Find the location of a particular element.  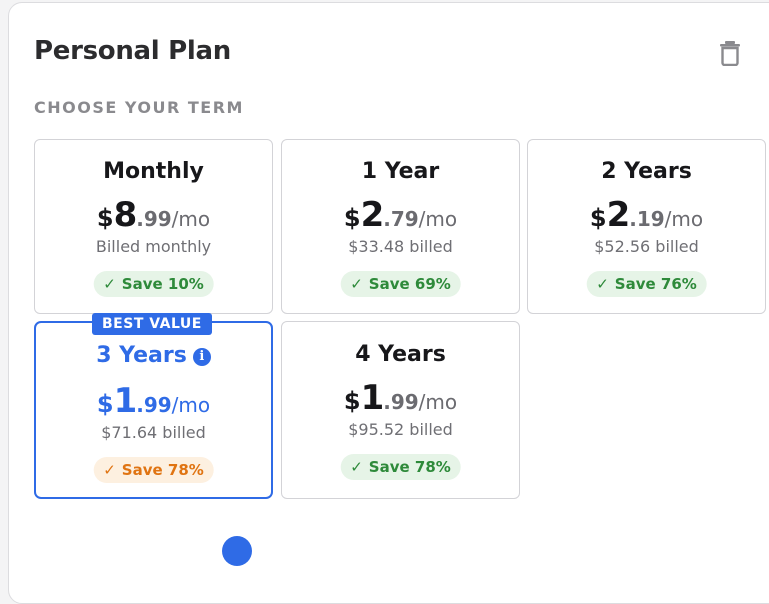

save-text: Save 69% is located at coordinates (409, 284).